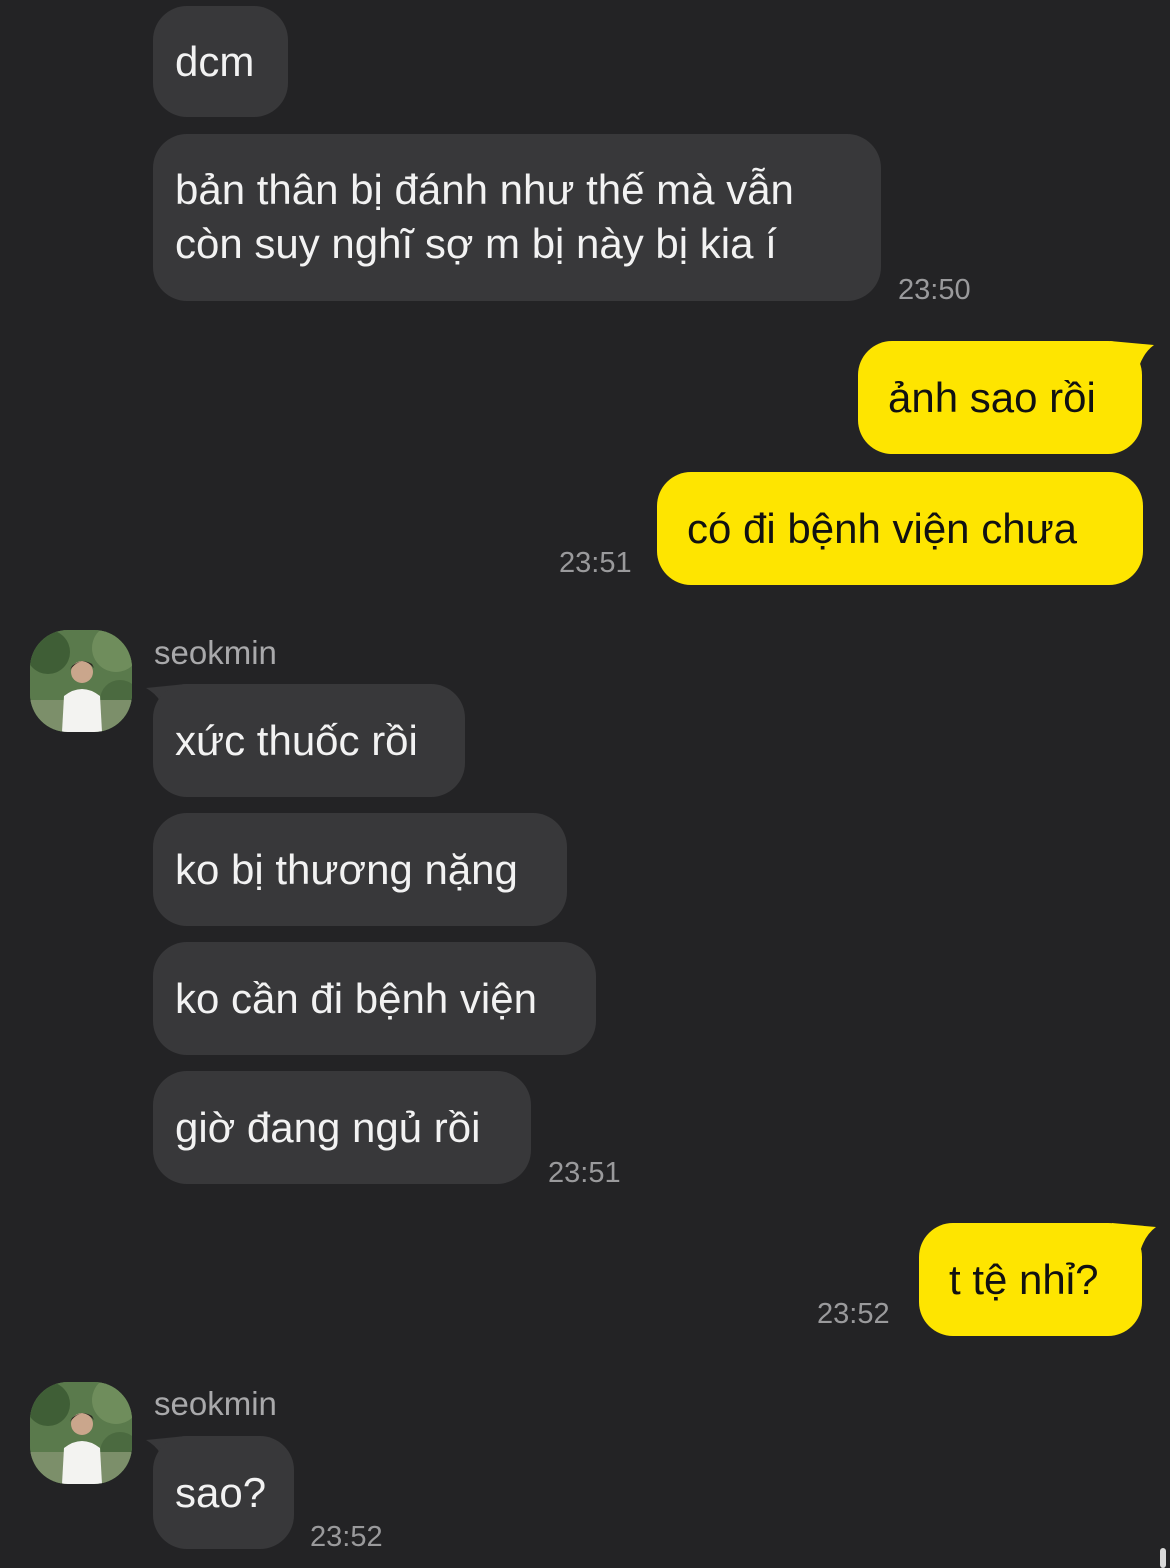  Describe the element at coordinates (346, 869) in the screenshot. I see `message-text: ko bị thương nặng` at that location.